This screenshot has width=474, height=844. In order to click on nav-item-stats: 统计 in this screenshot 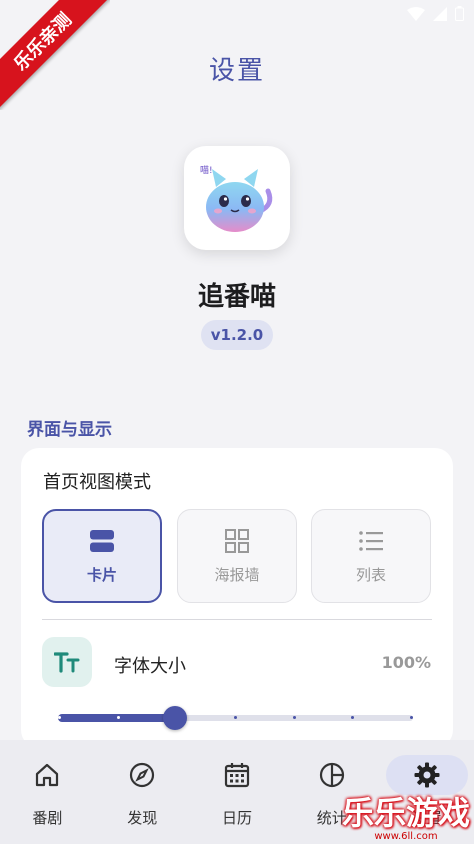, I will do `click(331, 792)`.